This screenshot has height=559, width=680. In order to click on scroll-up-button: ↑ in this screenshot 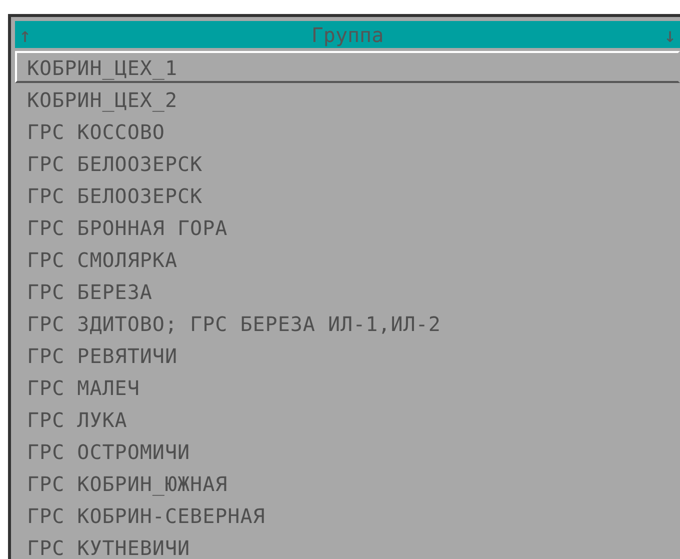, I will do `click(25, 34)`.